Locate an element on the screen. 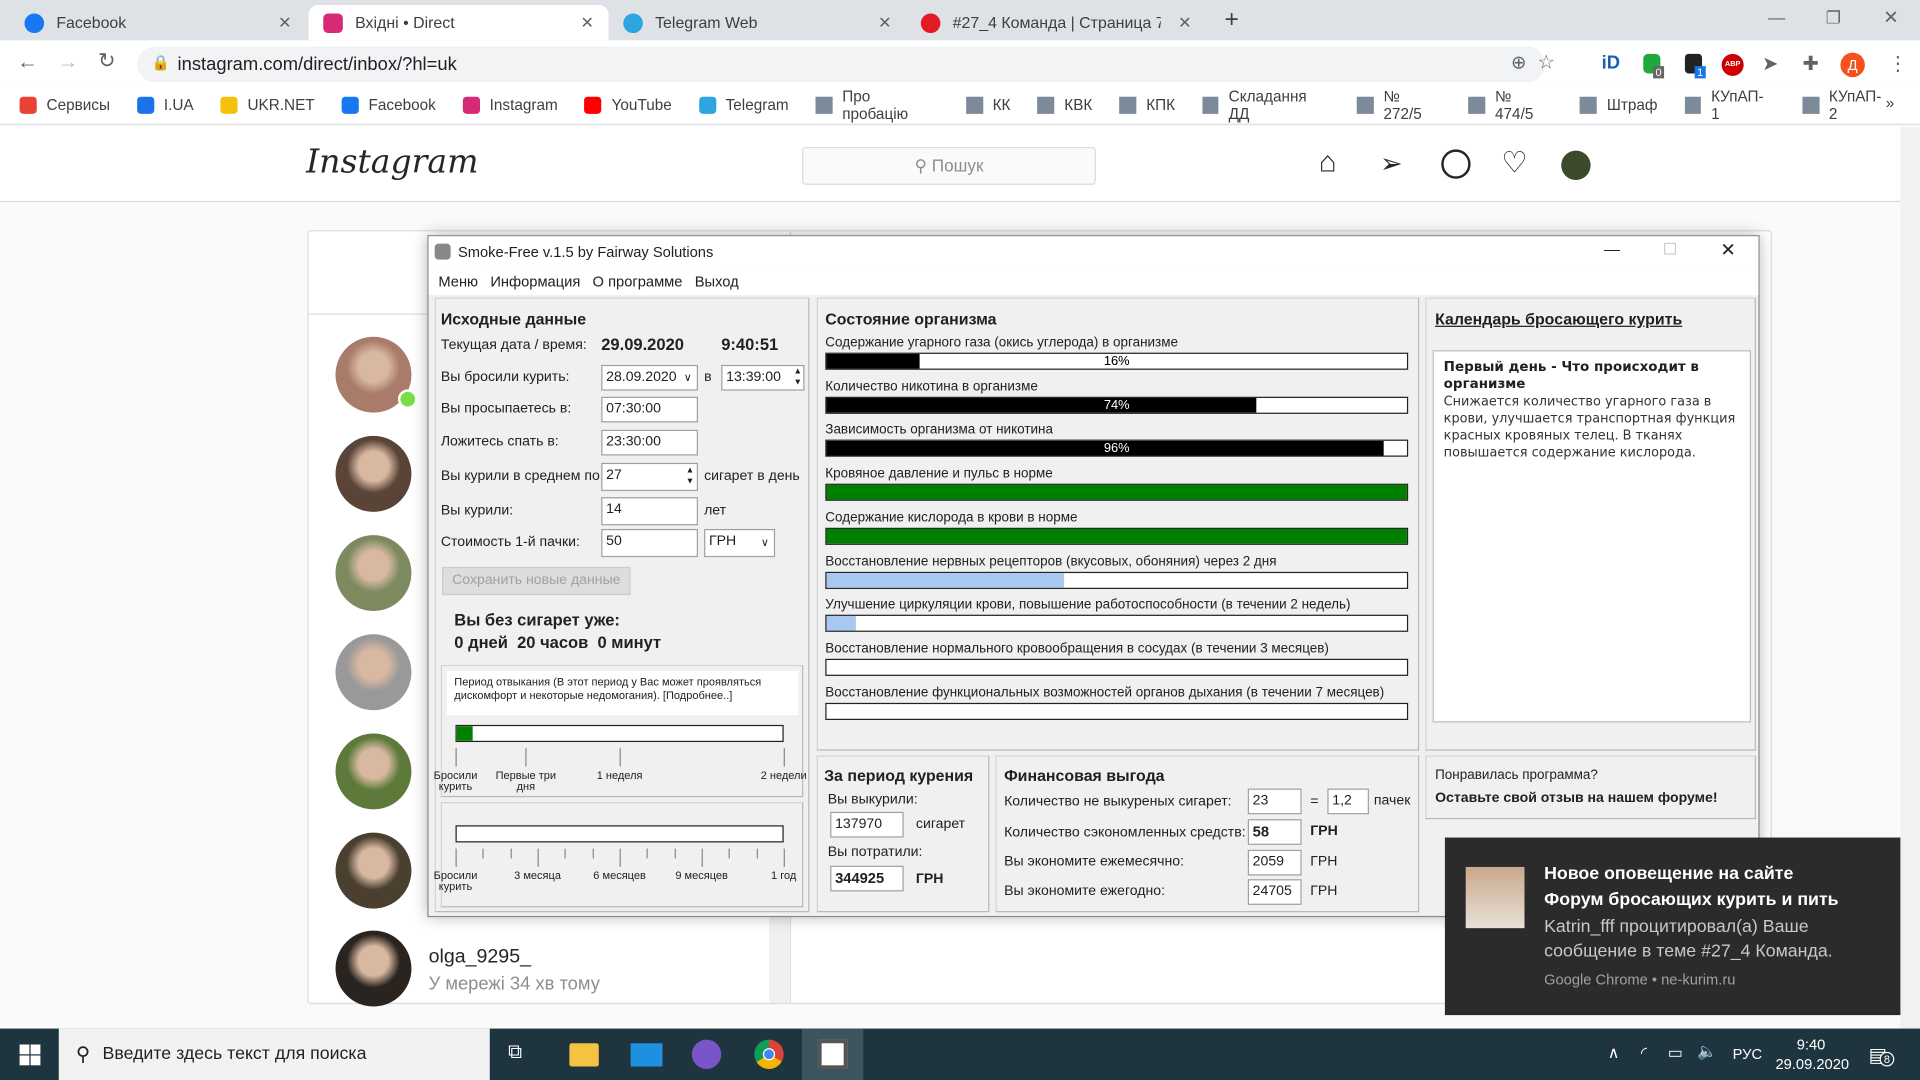 The width and height of the screenshot is (1920, 1080). mail-icon is located at coordinates (646, 1055).